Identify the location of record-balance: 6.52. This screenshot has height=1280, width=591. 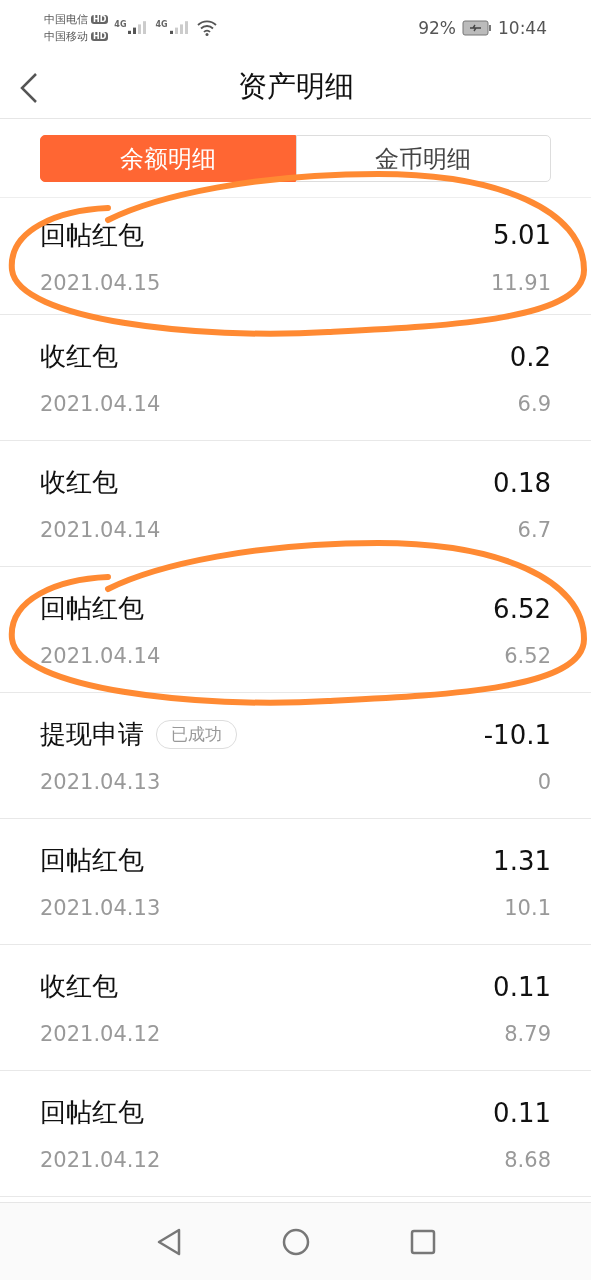
(527, 656).